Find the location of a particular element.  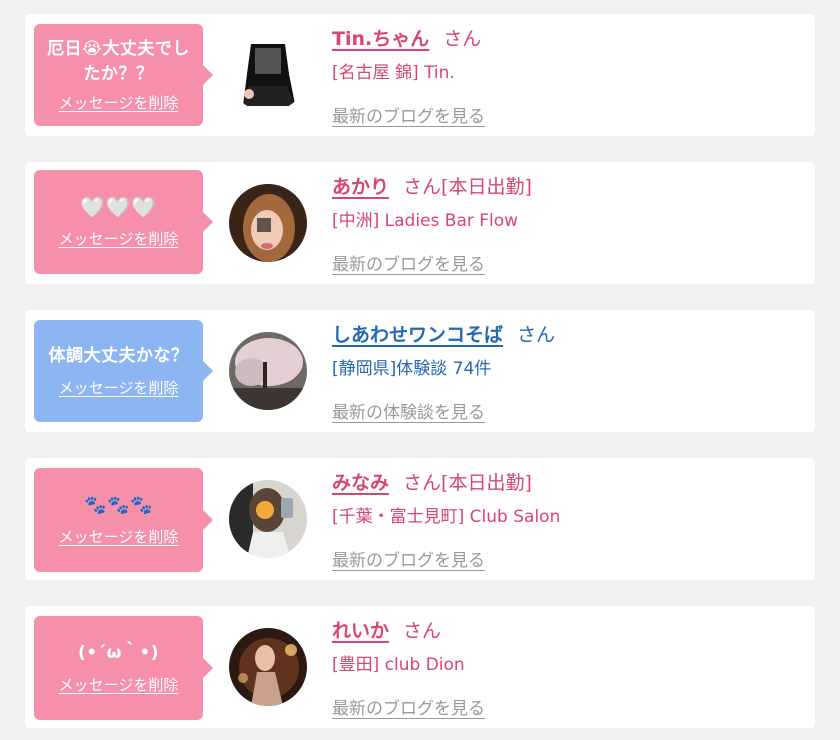

message-bubble: (•´ω｀•) メッセージを削除 is located at coordinates (123, 668).